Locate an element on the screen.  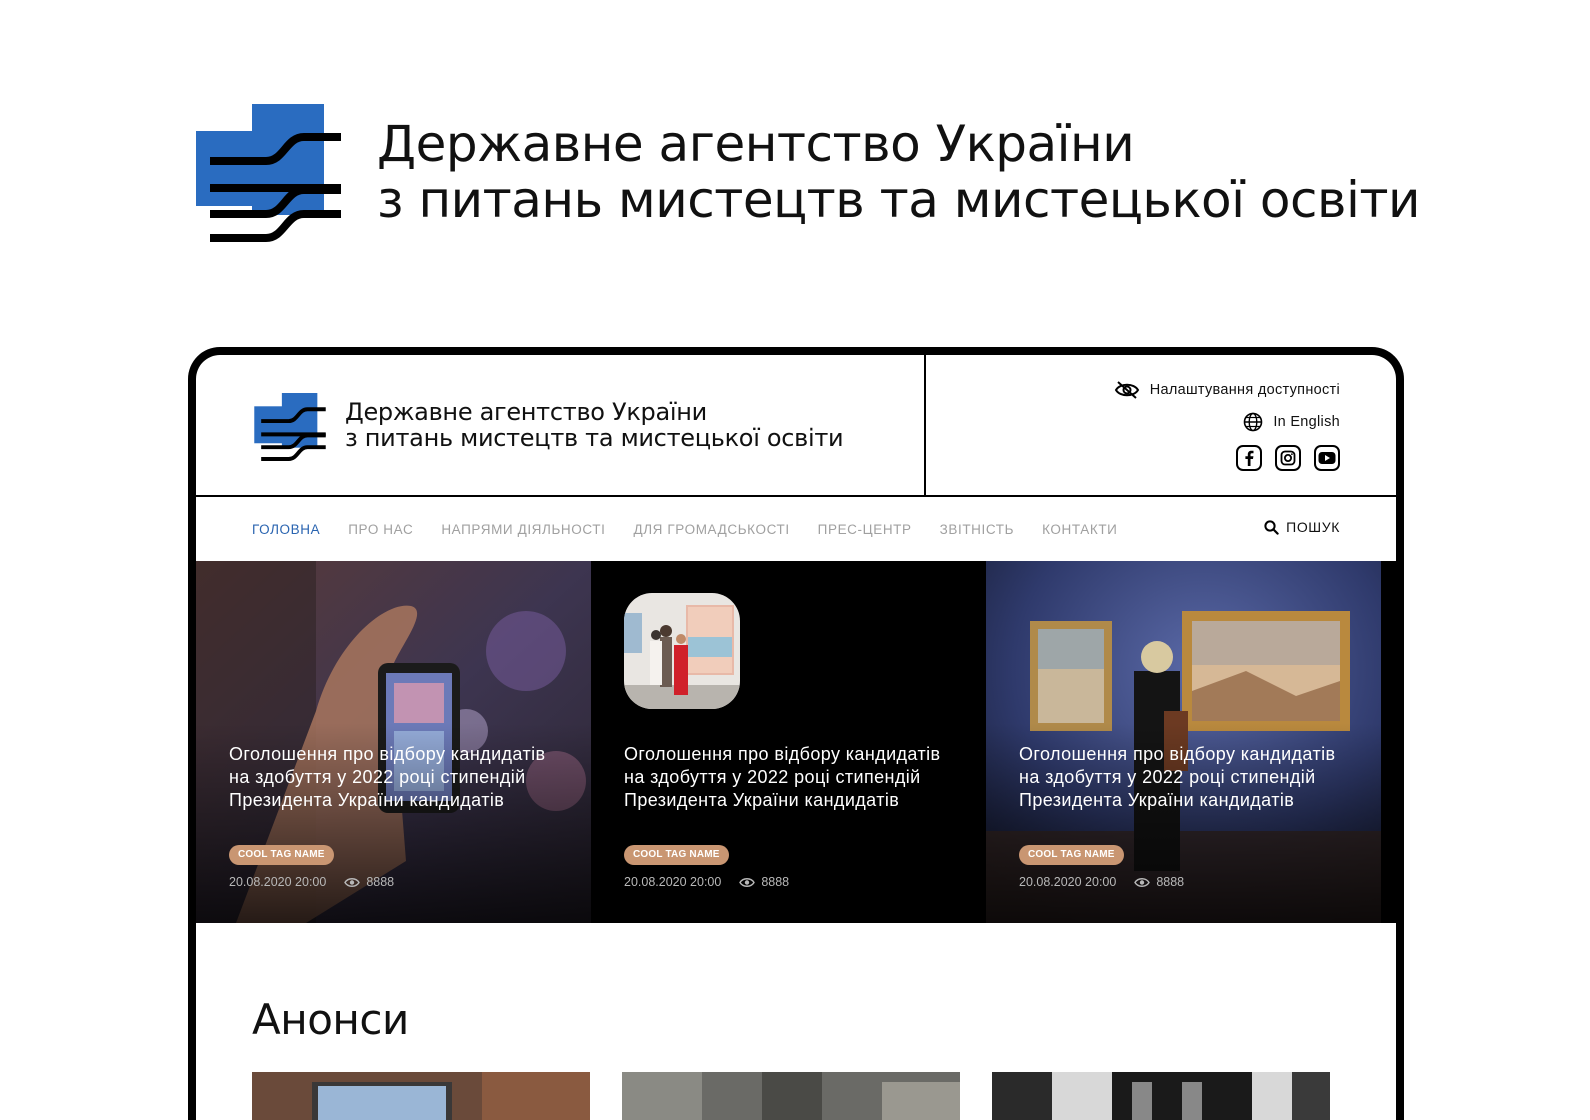
site-title-line1: Державне агентство України is located at coordinates (526, 412).